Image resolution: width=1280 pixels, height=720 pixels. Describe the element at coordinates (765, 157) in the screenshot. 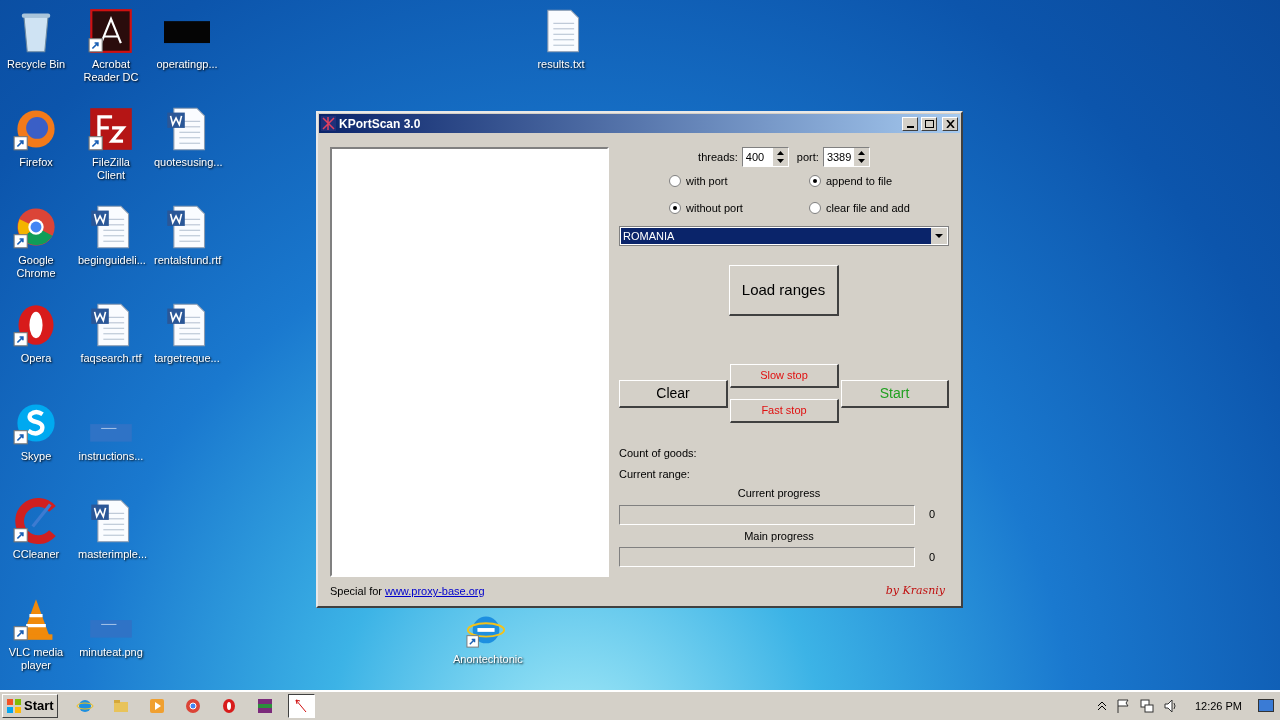

I see `threads-field: 400` at that location.